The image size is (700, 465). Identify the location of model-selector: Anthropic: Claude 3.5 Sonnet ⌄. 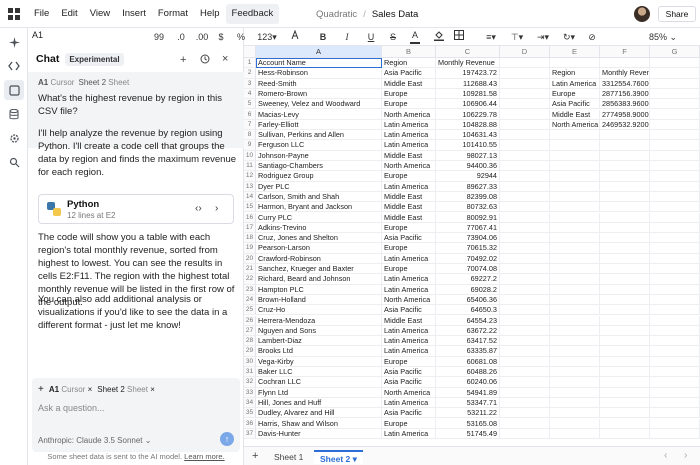
(94, 440).